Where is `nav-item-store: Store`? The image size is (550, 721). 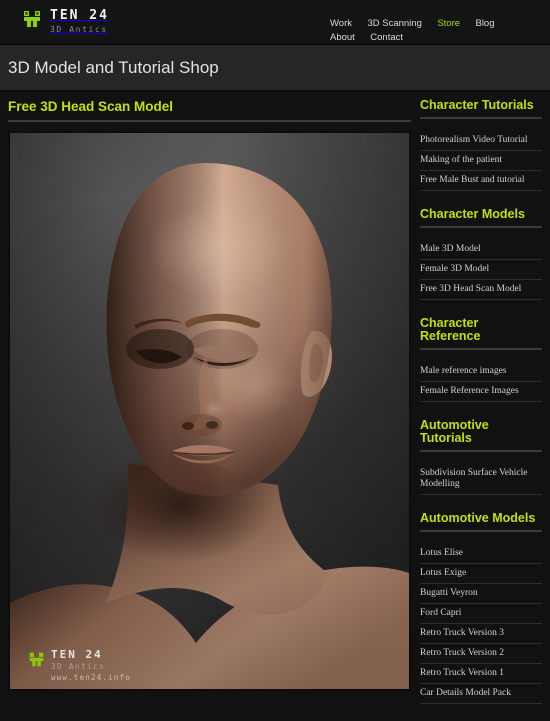 nav-item-store: Store is located at coordinates (448, 24).